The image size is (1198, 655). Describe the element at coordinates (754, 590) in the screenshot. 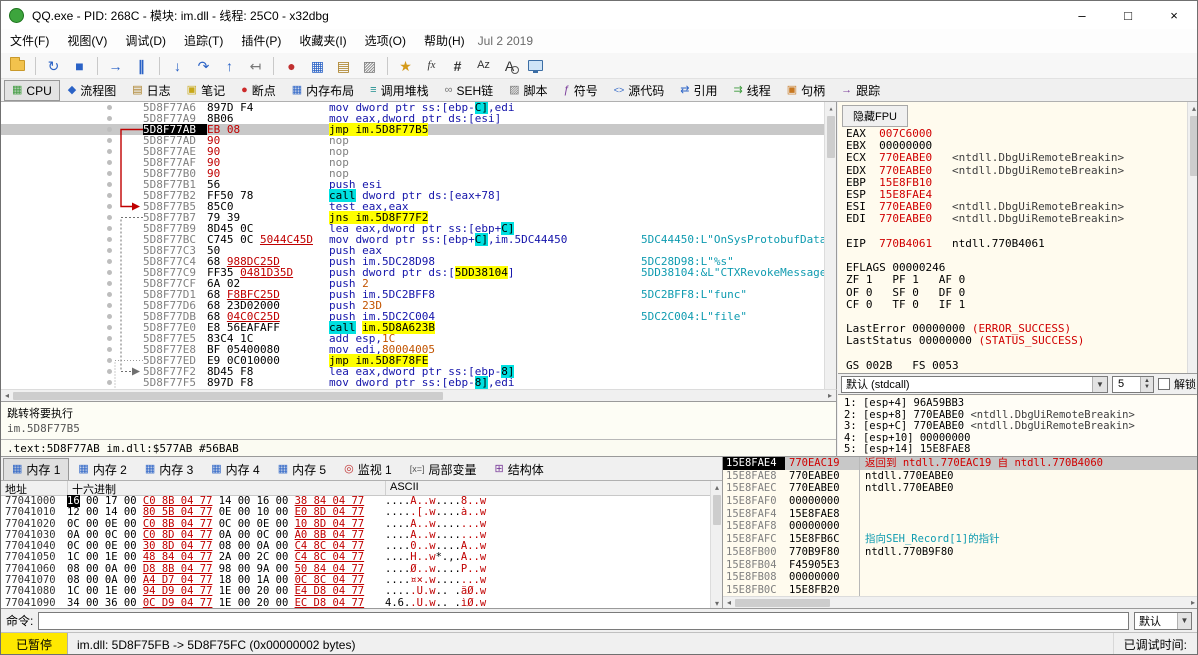

I see `stack-address: 15E8FB0C` at that location.